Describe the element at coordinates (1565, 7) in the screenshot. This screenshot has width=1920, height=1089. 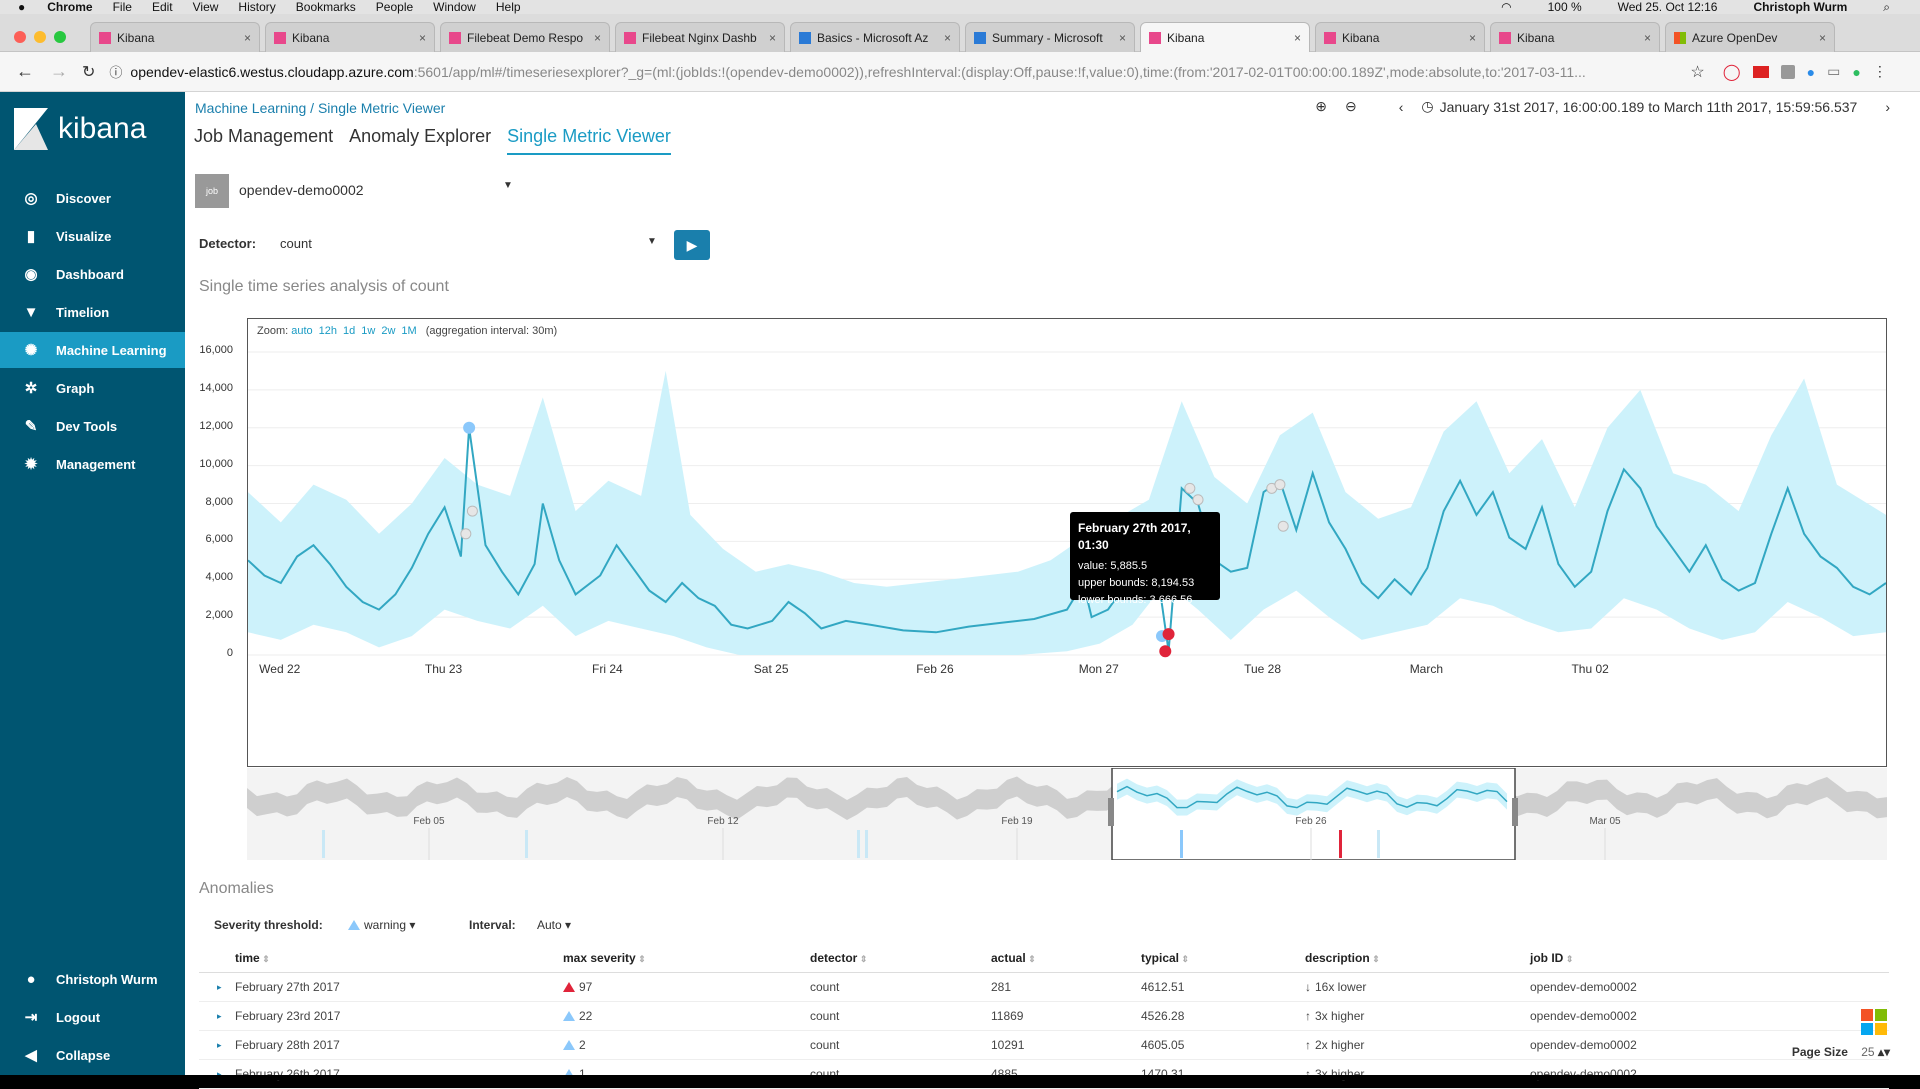
I see `battery-text: 100 %` at that location.